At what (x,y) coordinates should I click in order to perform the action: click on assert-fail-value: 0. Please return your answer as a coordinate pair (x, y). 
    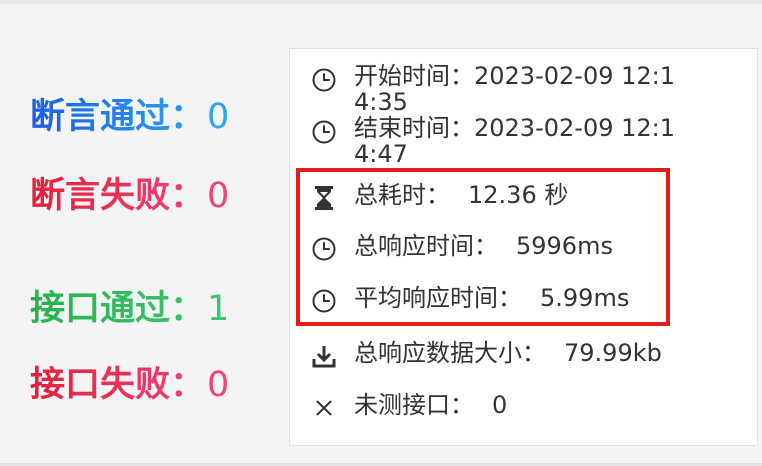
    Looking at the image, I should click on (218, 196).